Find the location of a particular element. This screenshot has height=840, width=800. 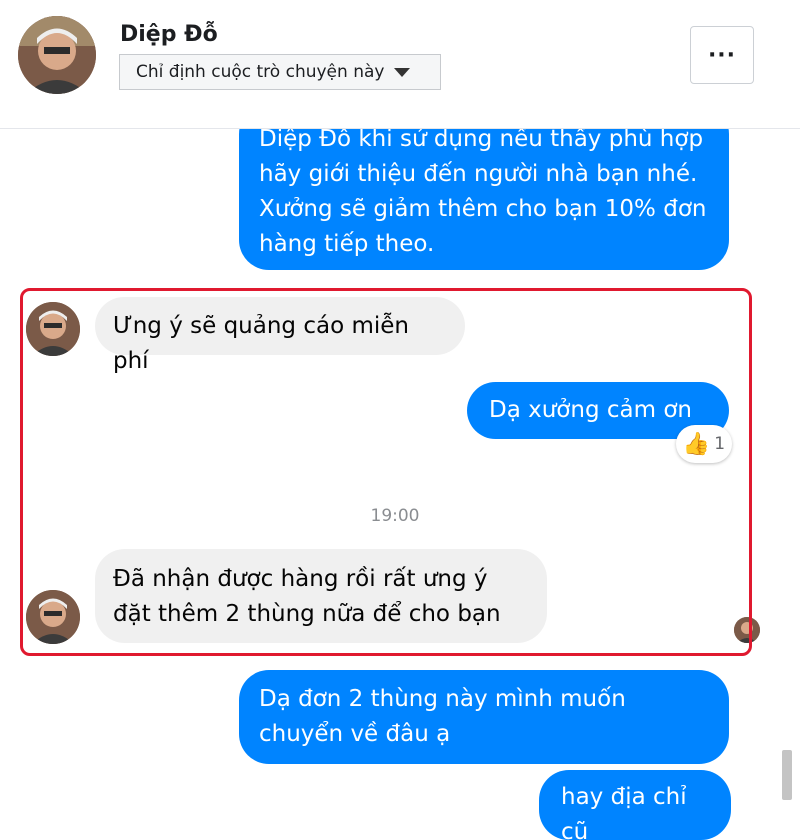

message-timestamp: 19:00 is located at coordinates (395, 516).